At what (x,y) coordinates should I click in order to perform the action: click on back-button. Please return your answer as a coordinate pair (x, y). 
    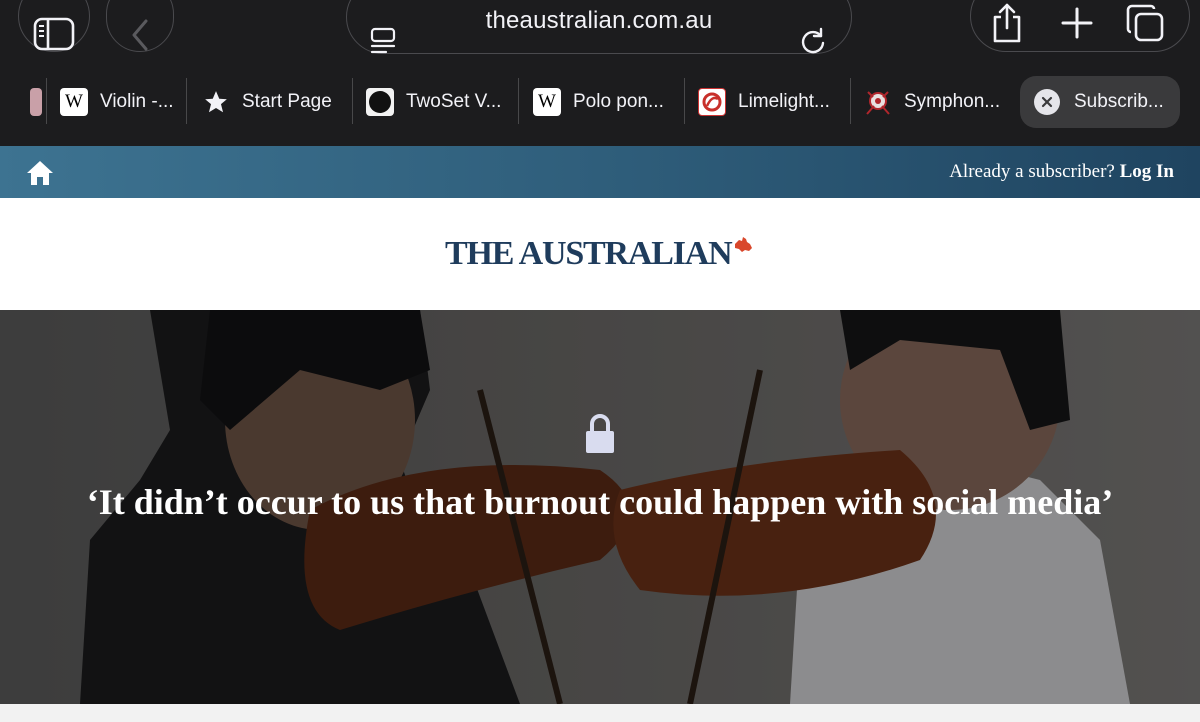
    Looking at the image, I should click on (140, 26).